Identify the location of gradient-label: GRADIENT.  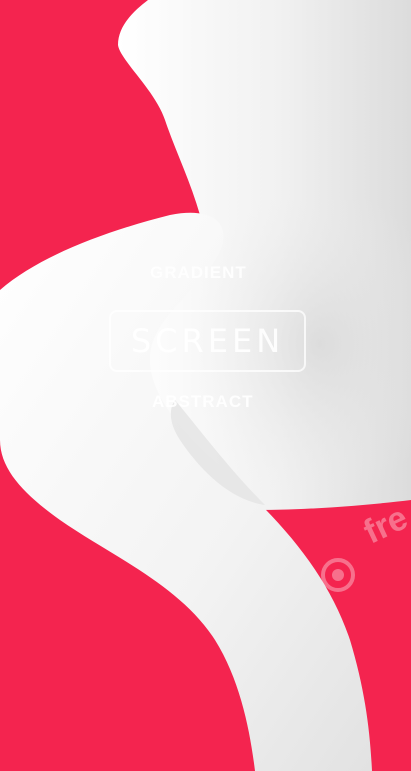
(198, 272).